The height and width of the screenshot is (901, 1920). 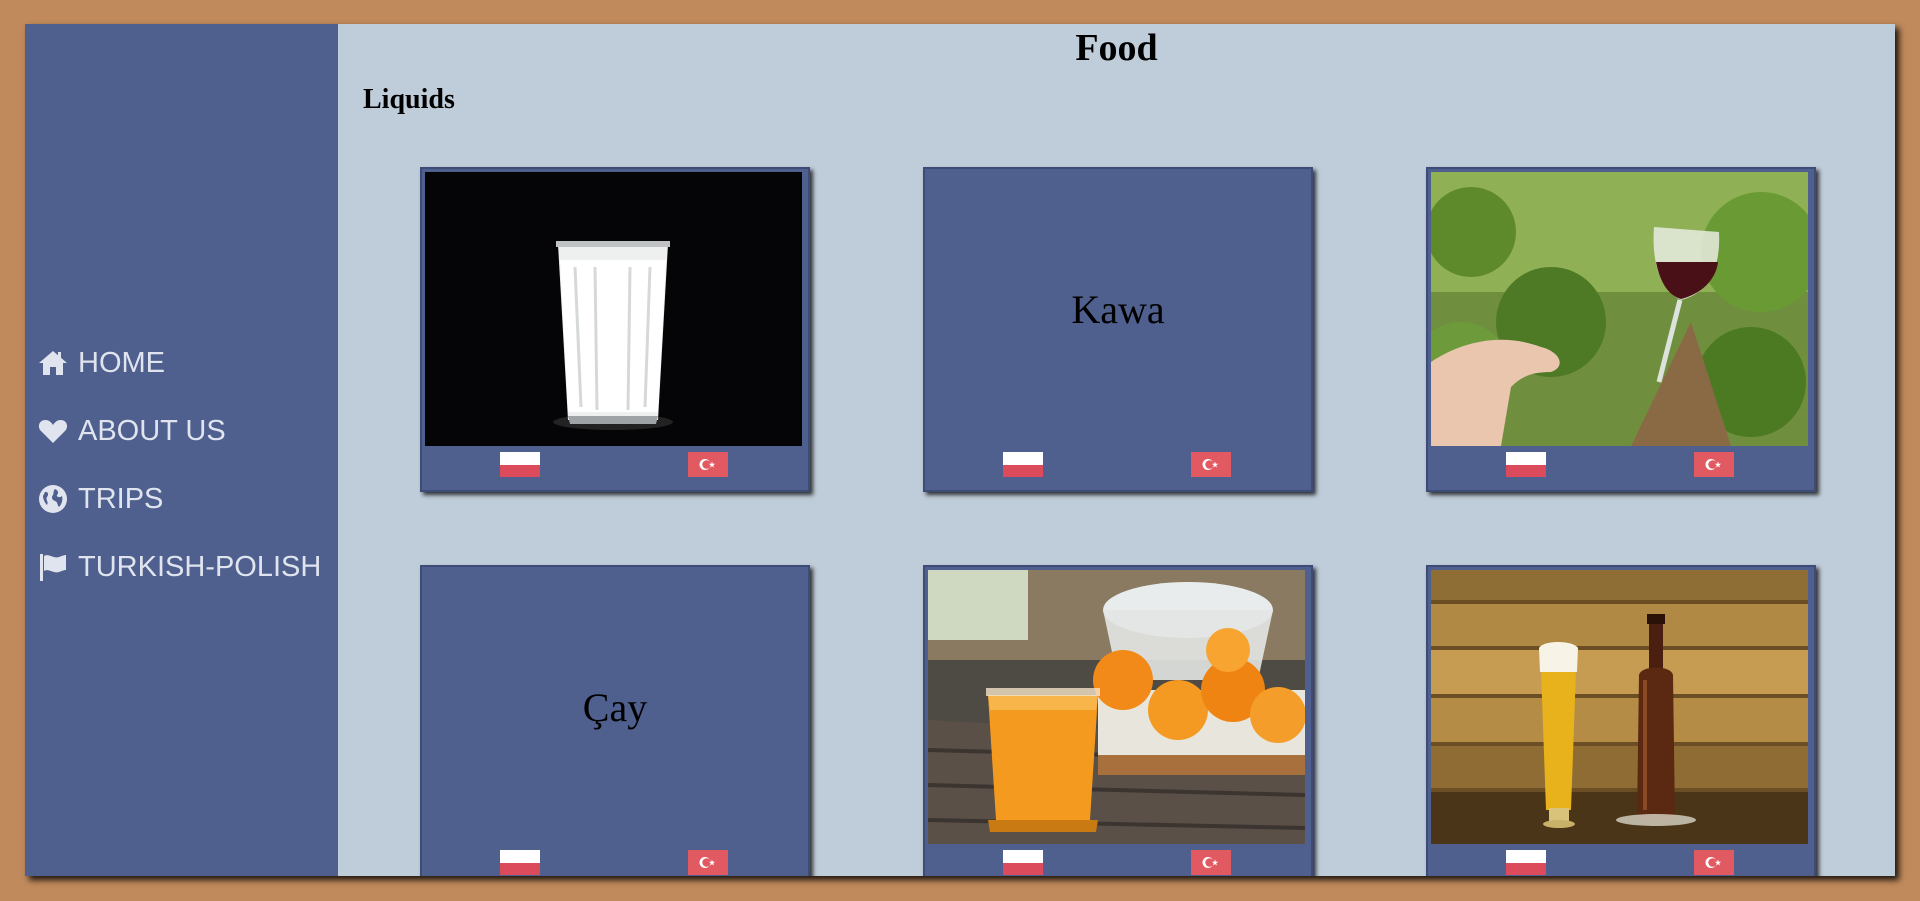 What do you see at coordinates (200, 566) in the screenshot?
I see `nav-item-label: TURKISH-POLISH` at bounding box center [200, 566].